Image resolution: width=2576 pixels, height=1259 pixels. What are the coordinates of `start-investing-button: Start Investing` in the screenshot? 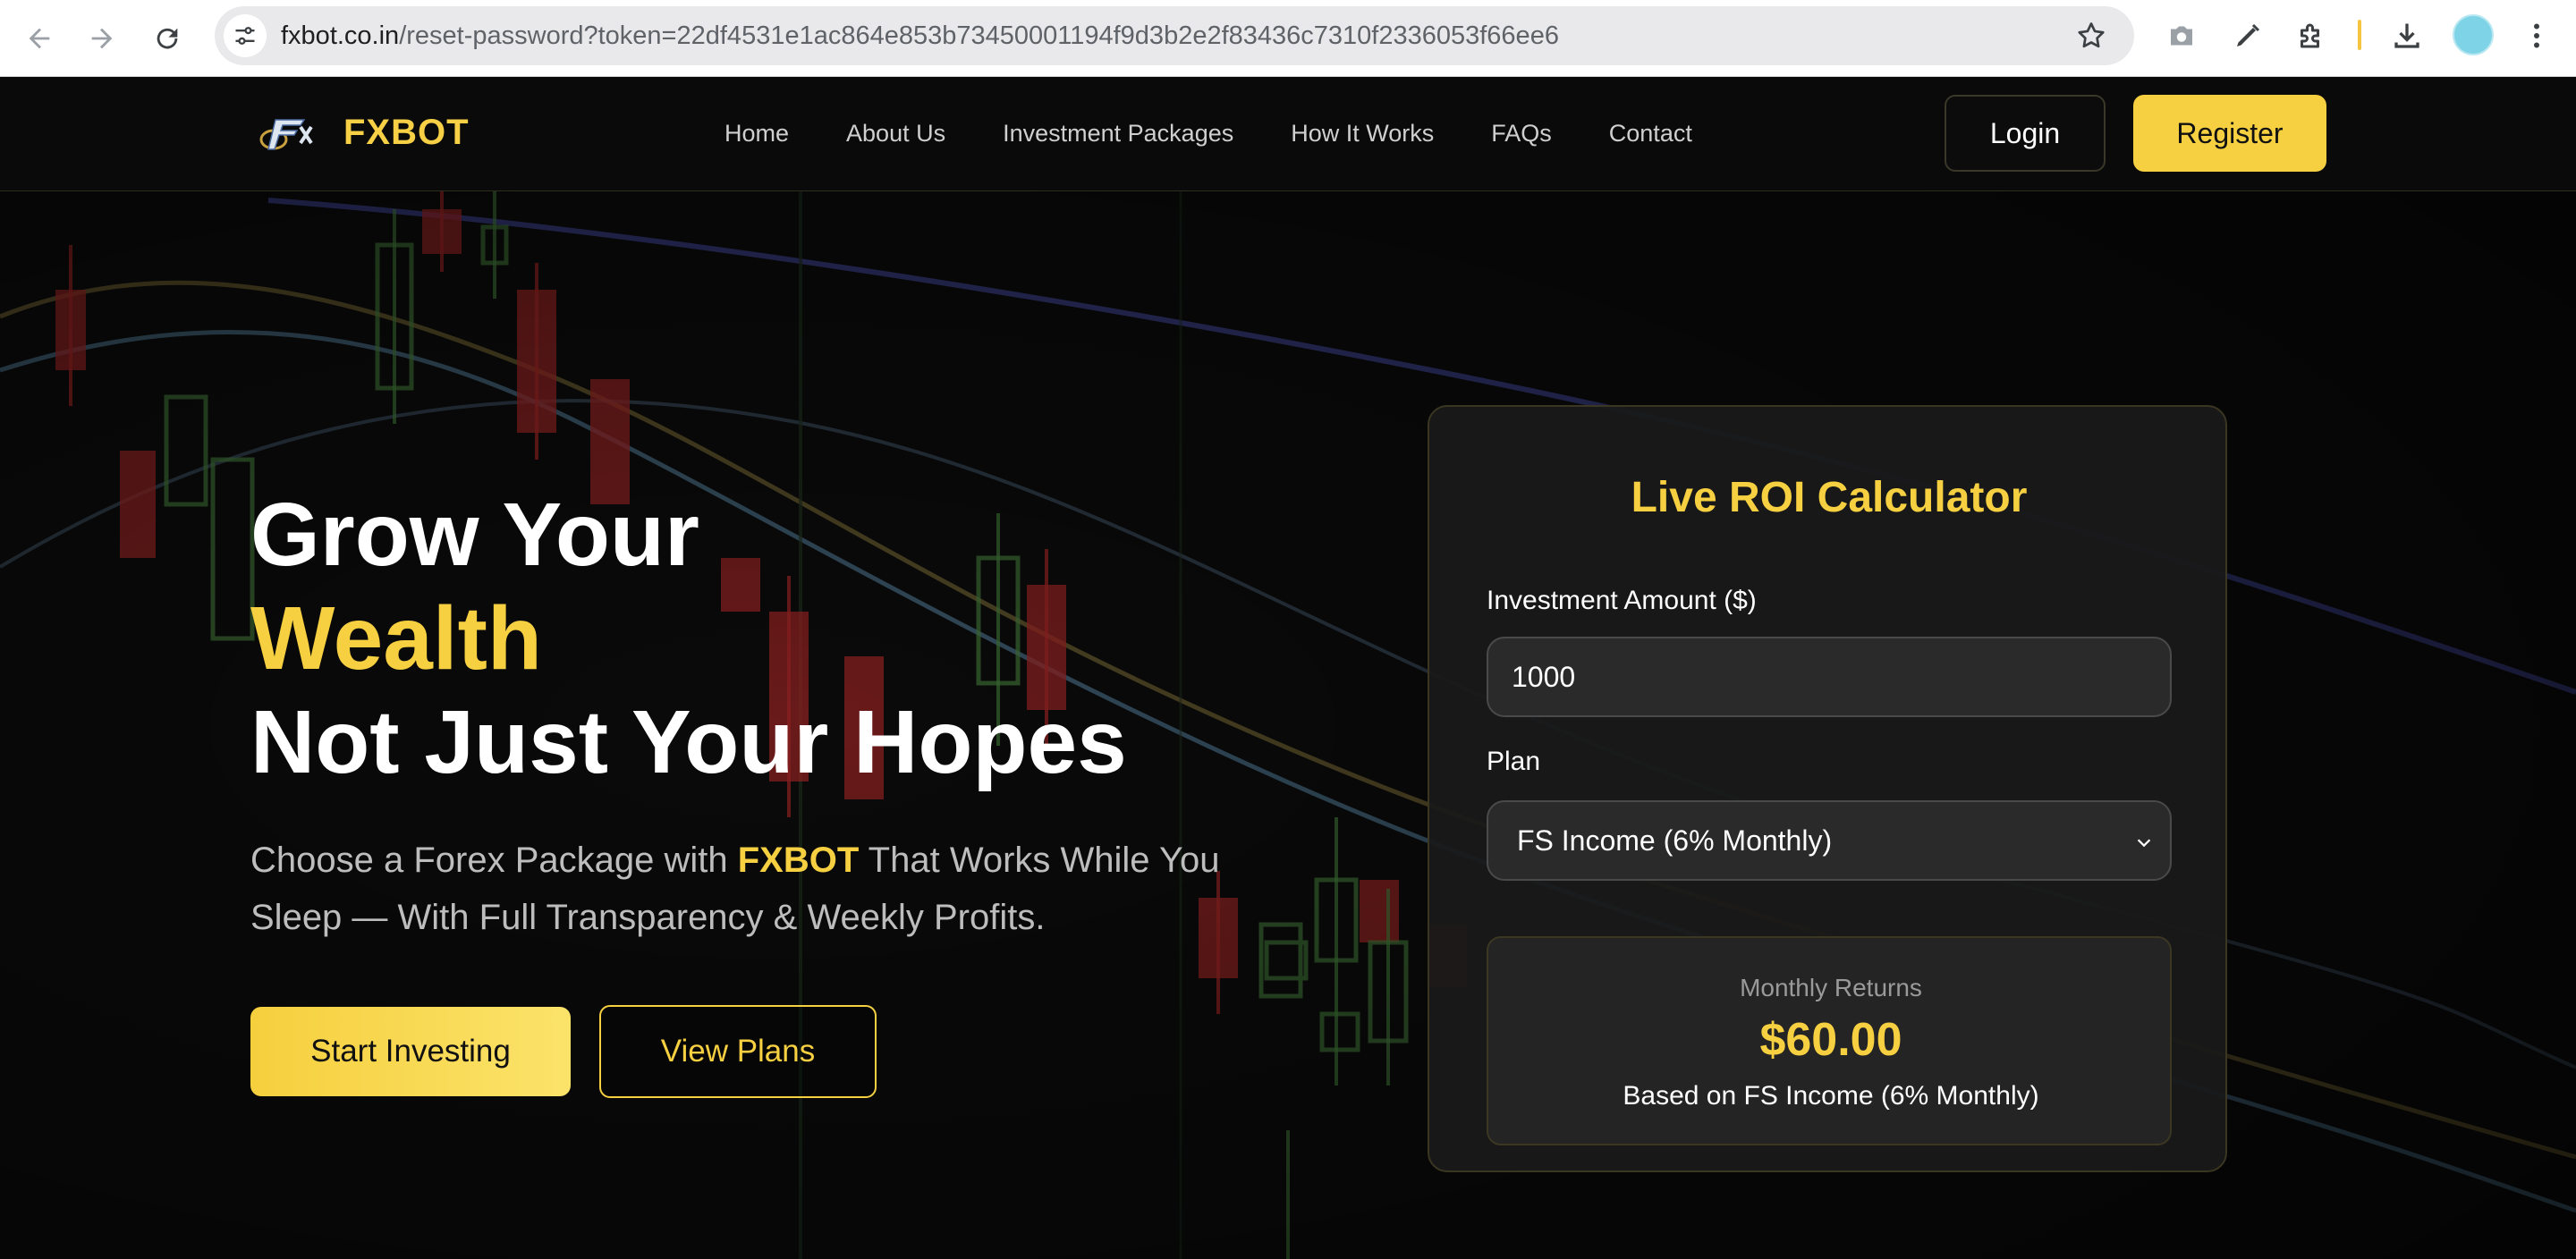 It's located at (410, 1051).